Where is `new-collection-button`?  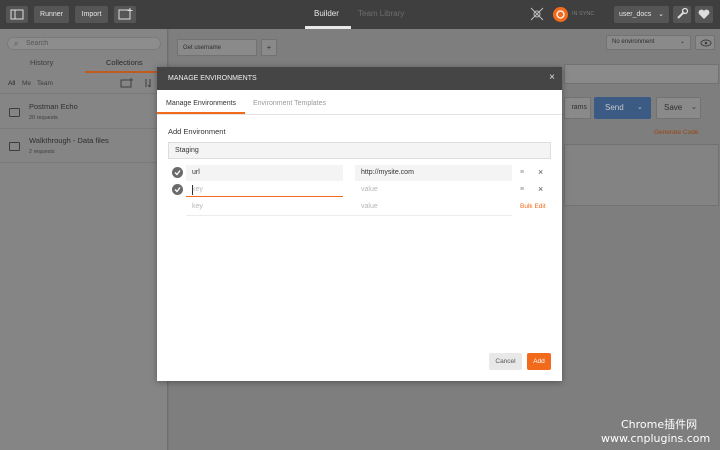
new-collection-button is located at coordinates (127, 83).